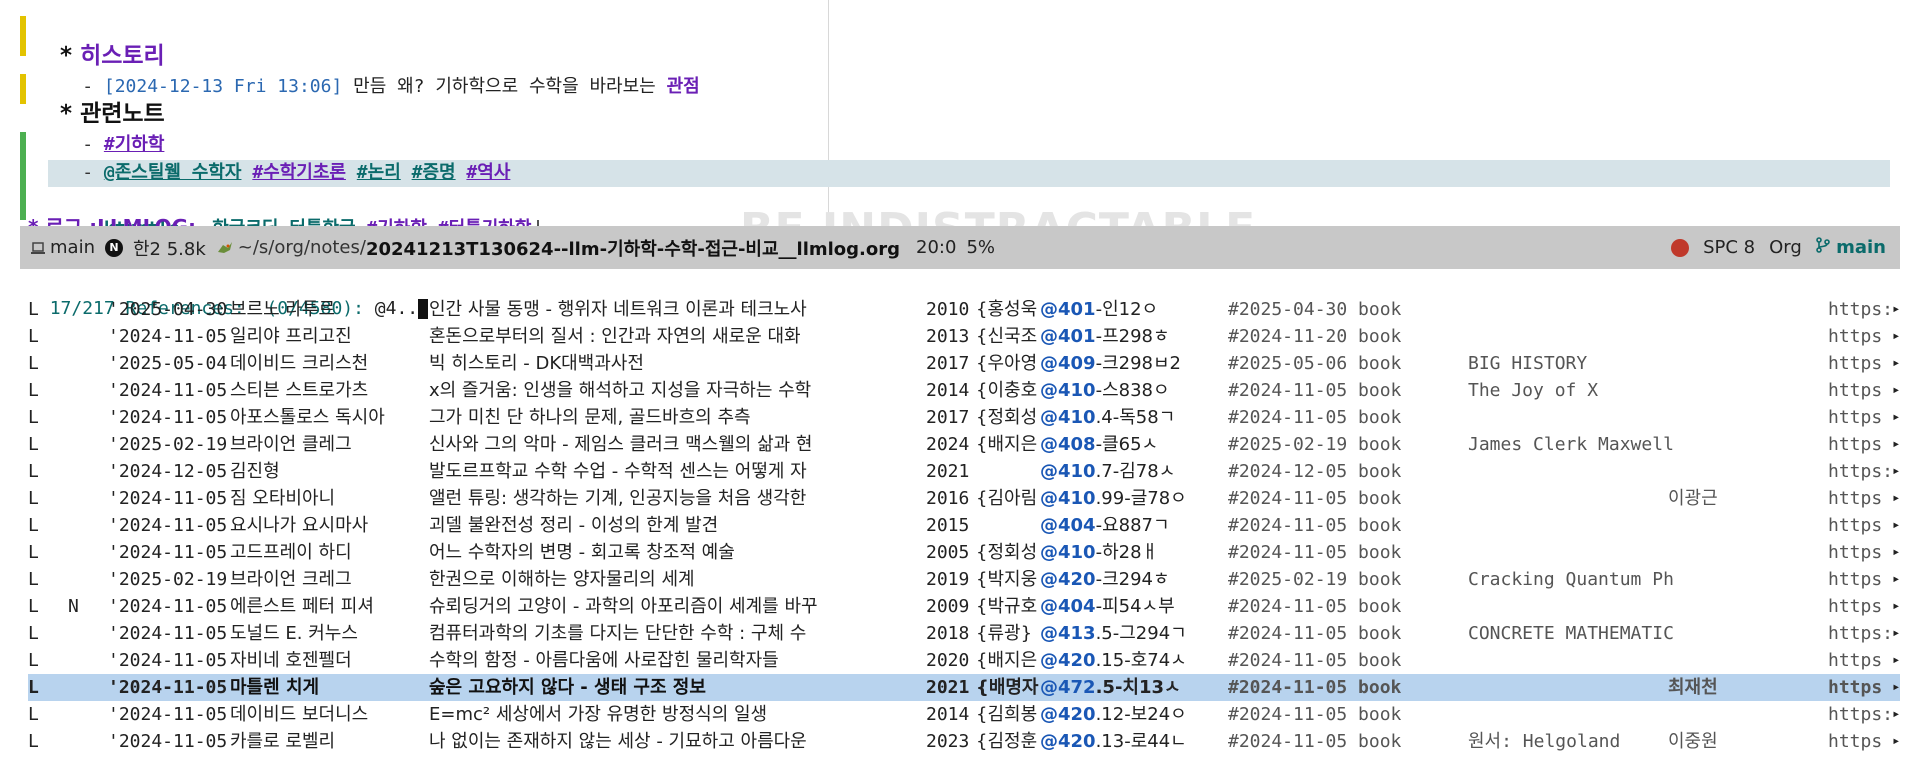 Image resolution: width=1920 pixels, height=769 pixels. I want to click on ref-call-suffix: -프298ㅎ, so click(1132, 336).